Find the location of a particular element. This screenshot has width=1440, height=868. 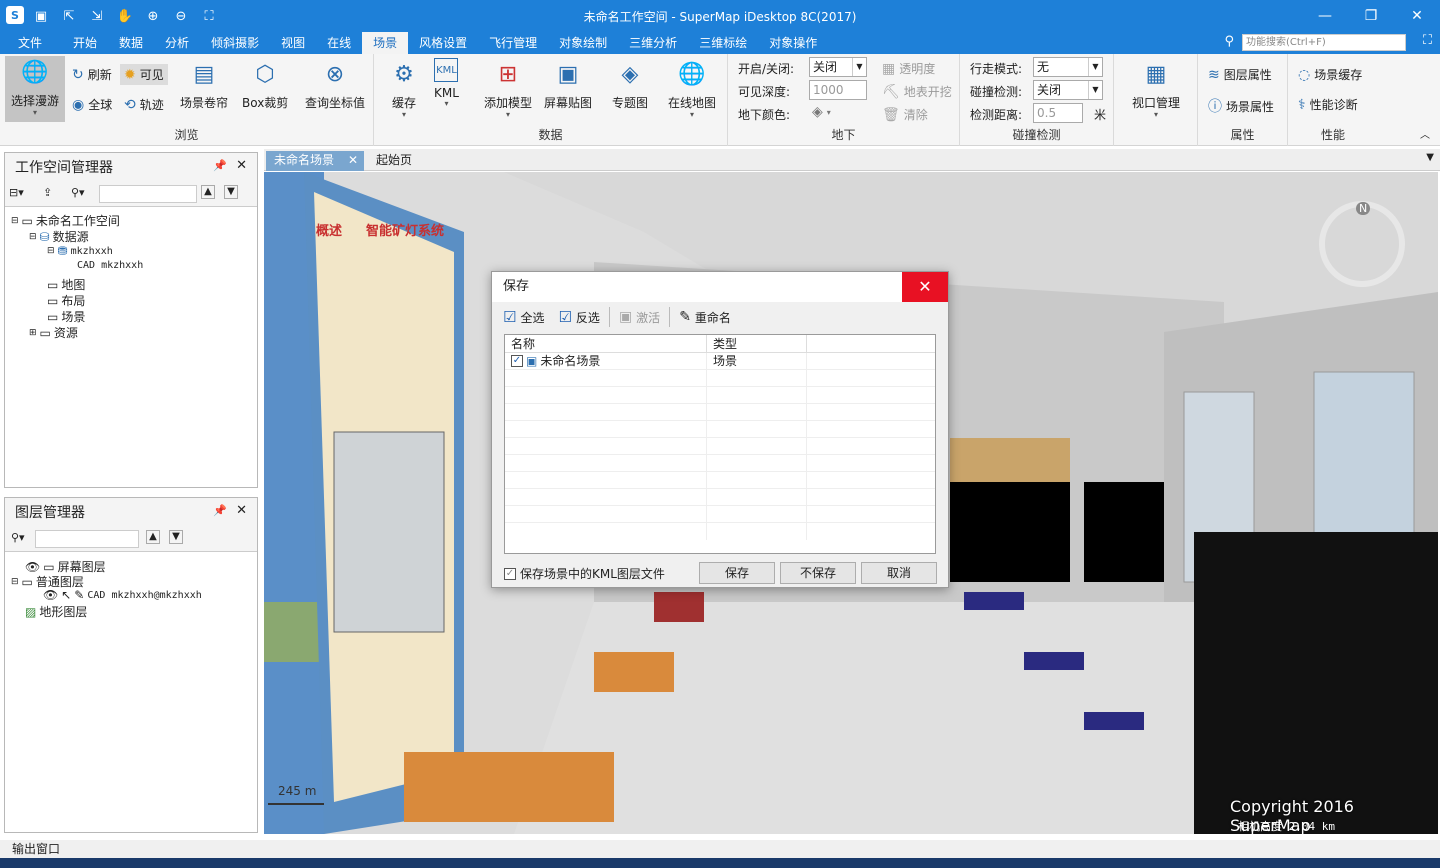

underground-color-picker: ◈ ▾ is located at coordinates (821, 112).